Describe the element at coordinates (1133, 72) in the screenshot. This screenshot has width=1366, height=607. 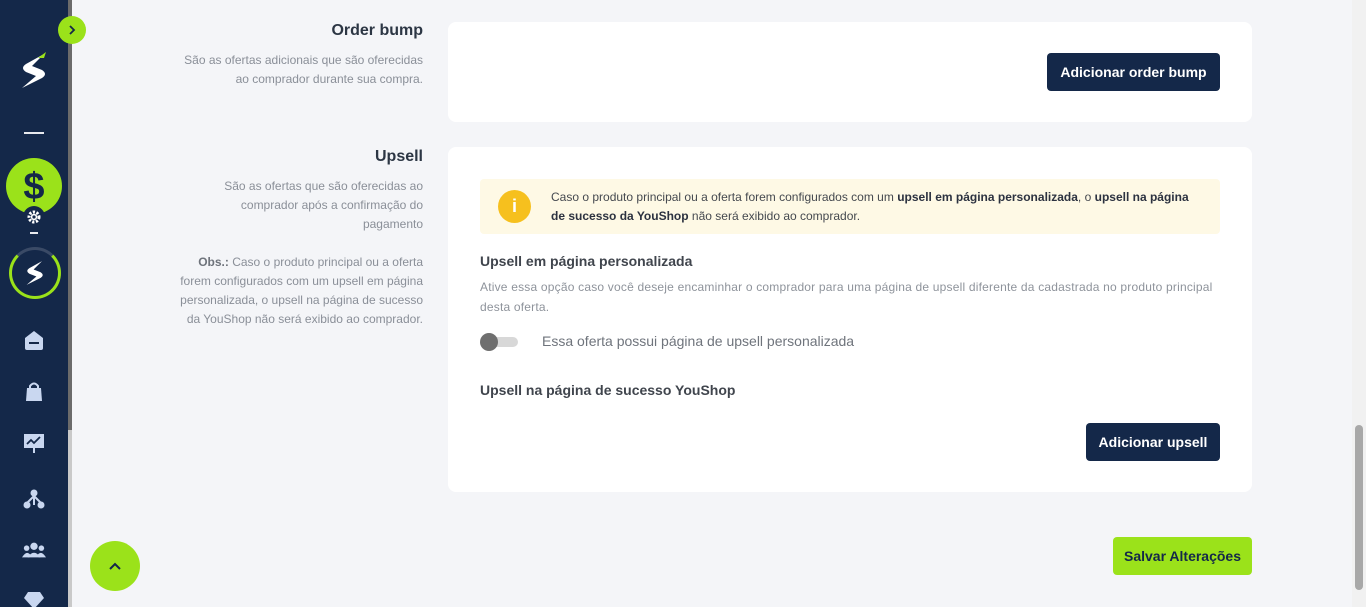
I see `add-order-bump-button: Adicionar order bump` at that location.